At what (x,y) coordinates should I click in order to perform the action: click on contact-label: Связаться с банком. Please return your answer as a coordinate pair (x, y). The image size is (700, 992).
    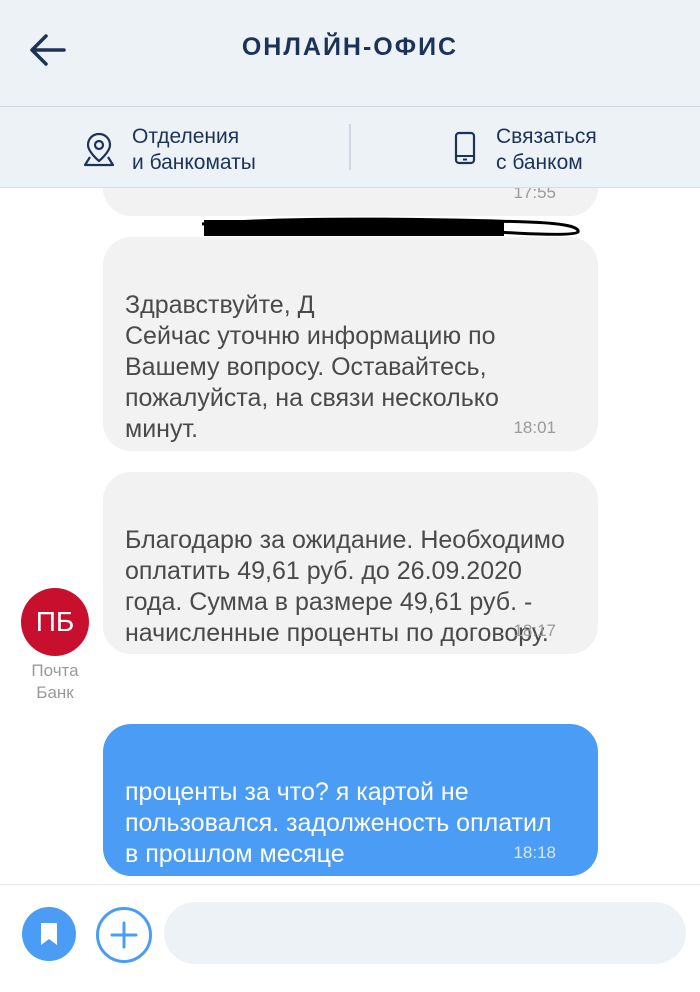
    Looking at the image, I should click on (546, 149).